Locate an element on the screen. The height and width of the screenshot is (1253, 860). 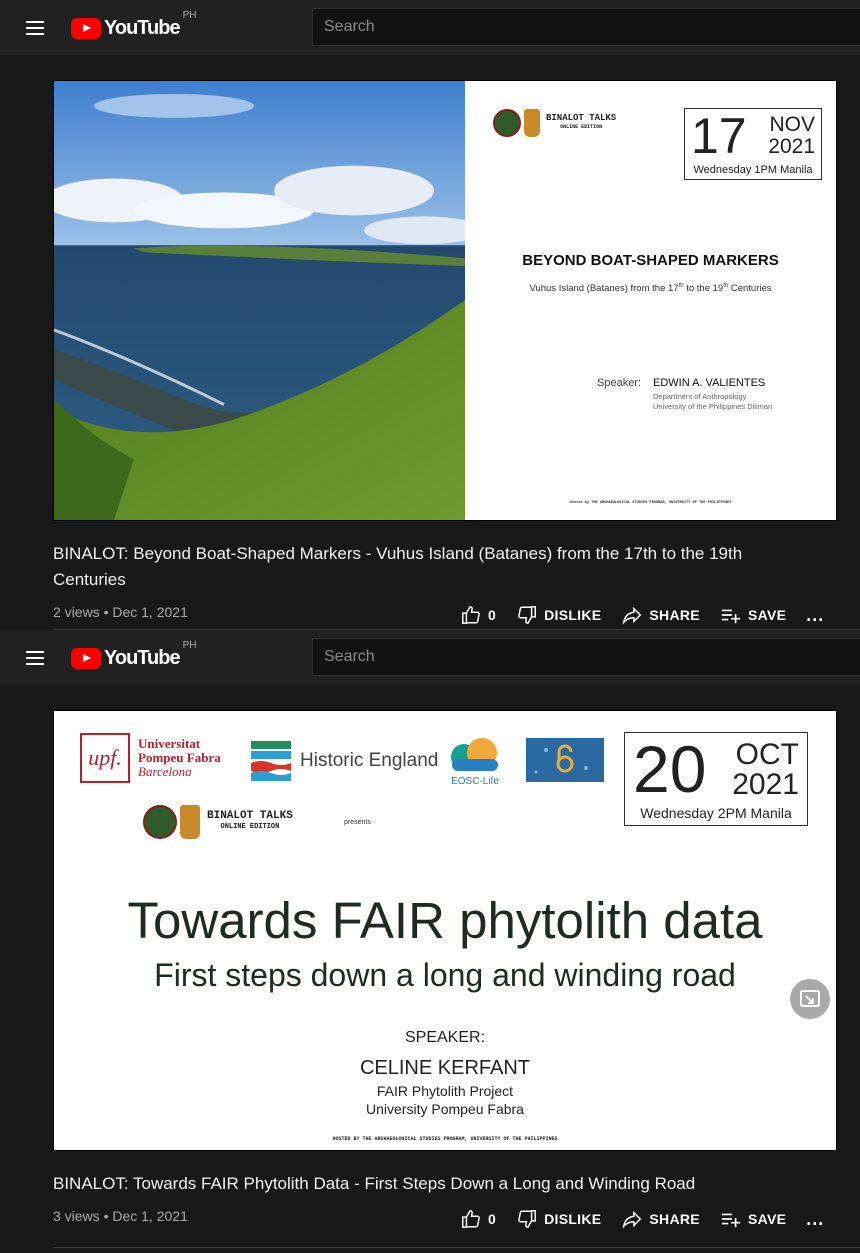
speaker-affil-2: University Pompeu Fabra is located at coordinates (445, 1109).